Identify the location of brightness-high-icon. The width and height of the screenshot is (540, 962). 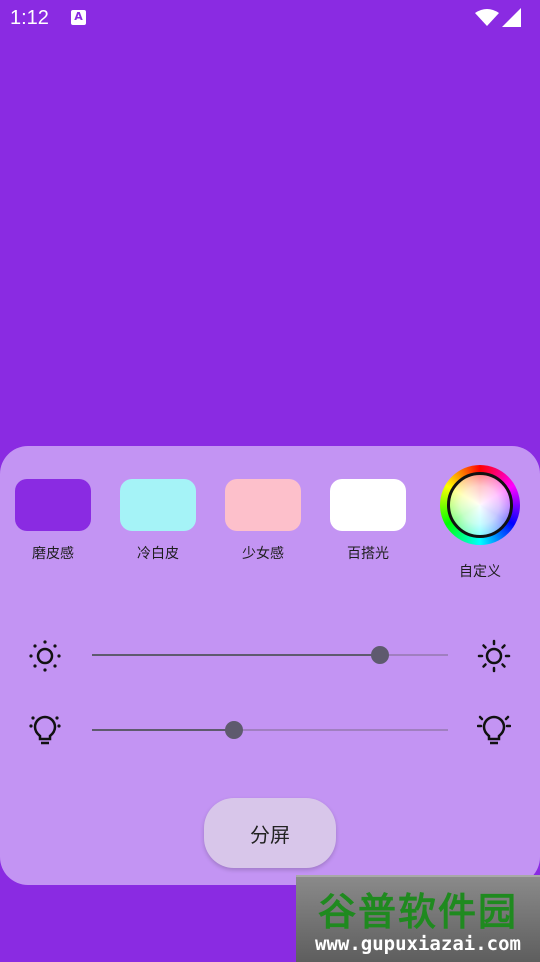
(494, 656).